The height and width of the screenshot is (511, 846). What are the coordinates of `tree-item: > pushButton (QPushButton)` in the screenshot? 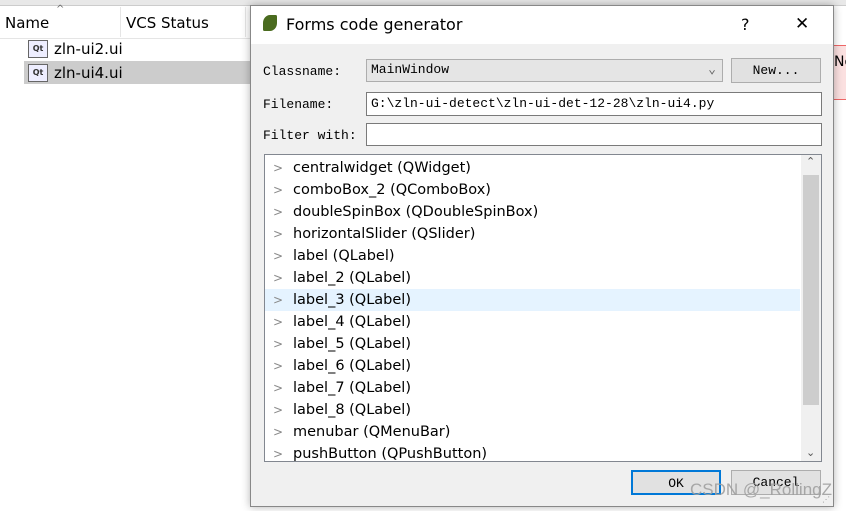 It's located at (532, 452).